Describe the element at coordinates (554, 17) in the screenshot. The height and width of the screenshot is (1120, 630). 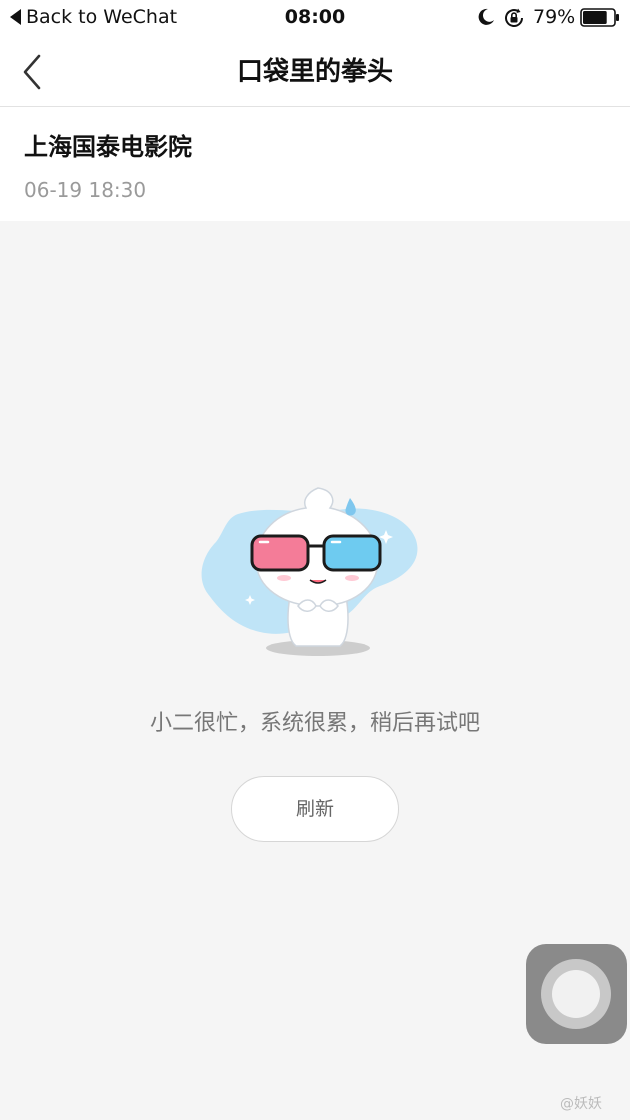
I see `battery-percent: 79%` at that location.